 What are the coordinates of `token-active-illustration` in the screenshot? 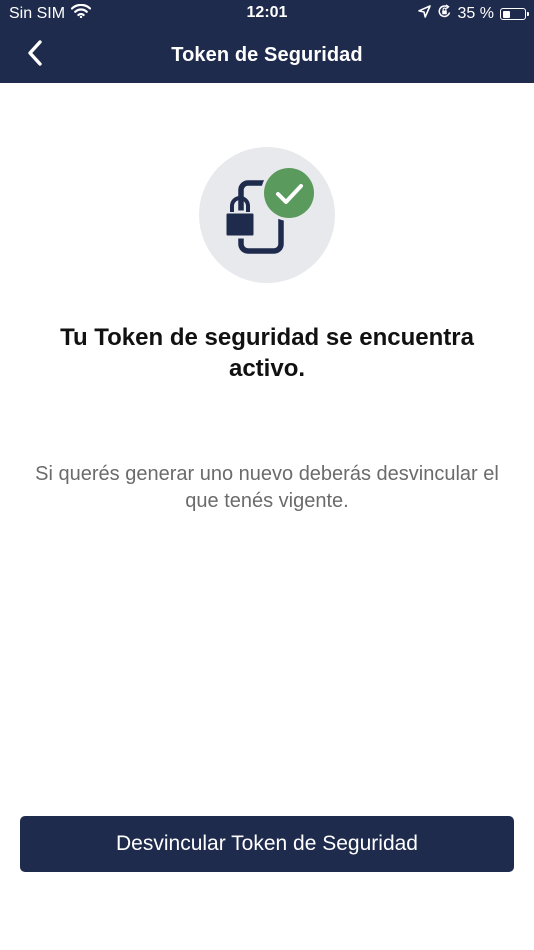 It's located at (267, 215).